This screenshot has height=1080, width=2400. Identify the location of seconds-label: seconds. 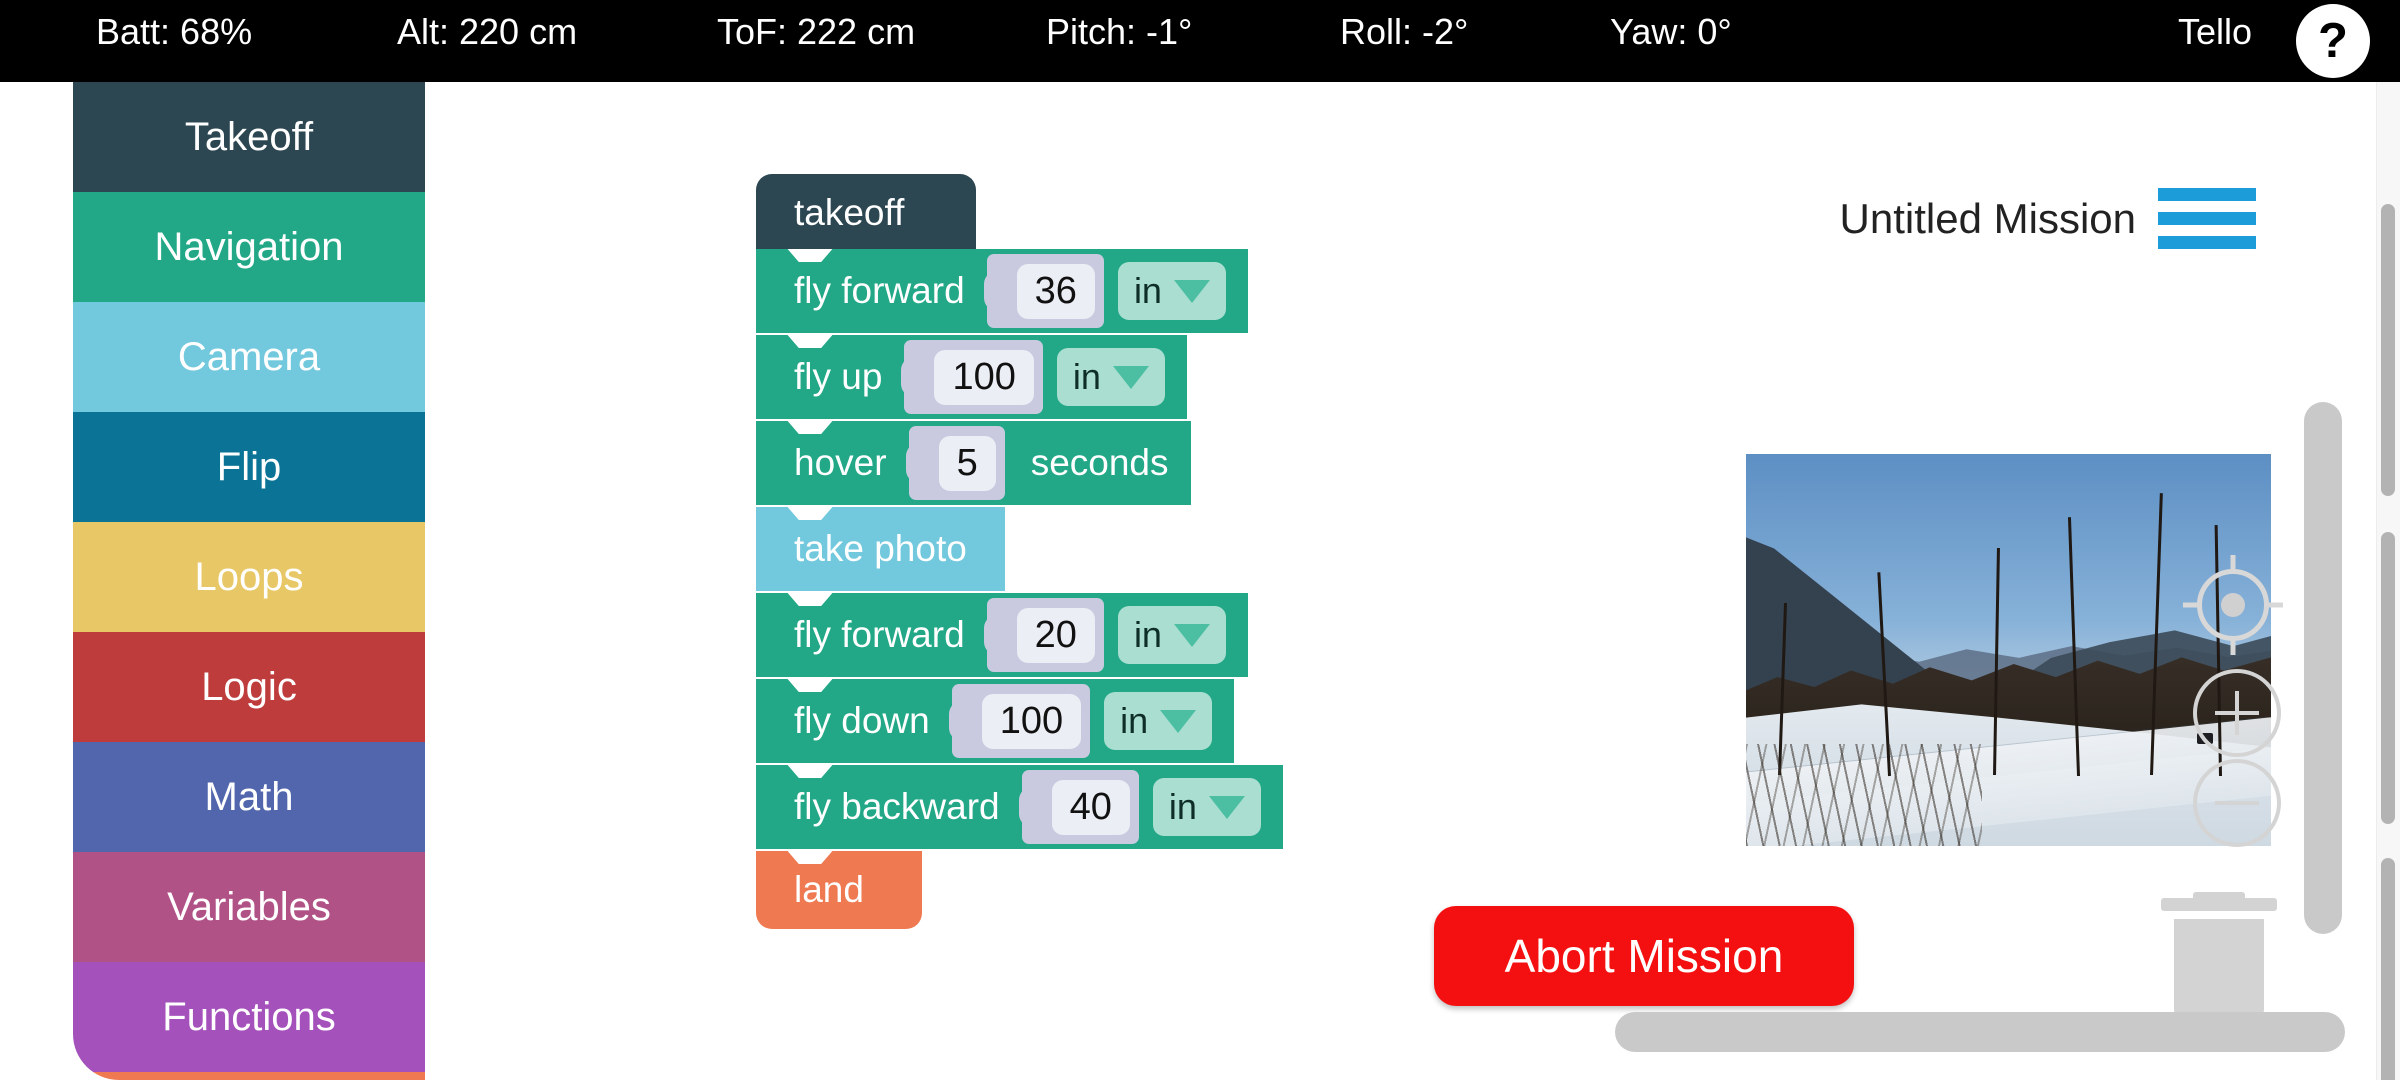
(1099, 462).